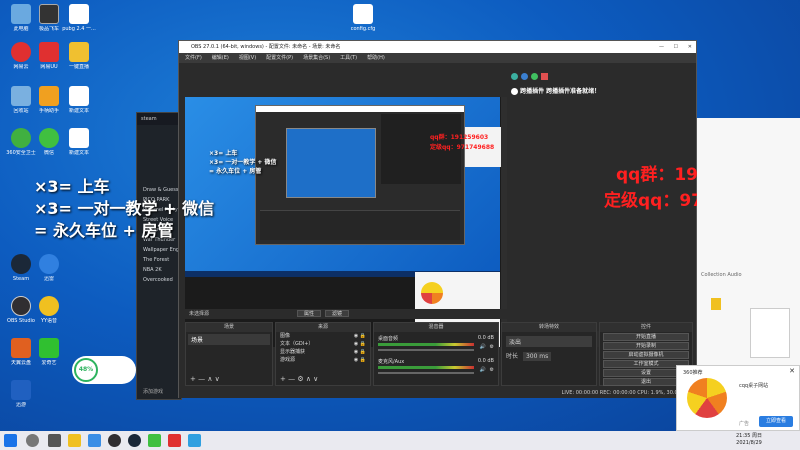  Describe the element at coordinates (49, 264) in the screenshot. I see `thunder-icon` at that location.